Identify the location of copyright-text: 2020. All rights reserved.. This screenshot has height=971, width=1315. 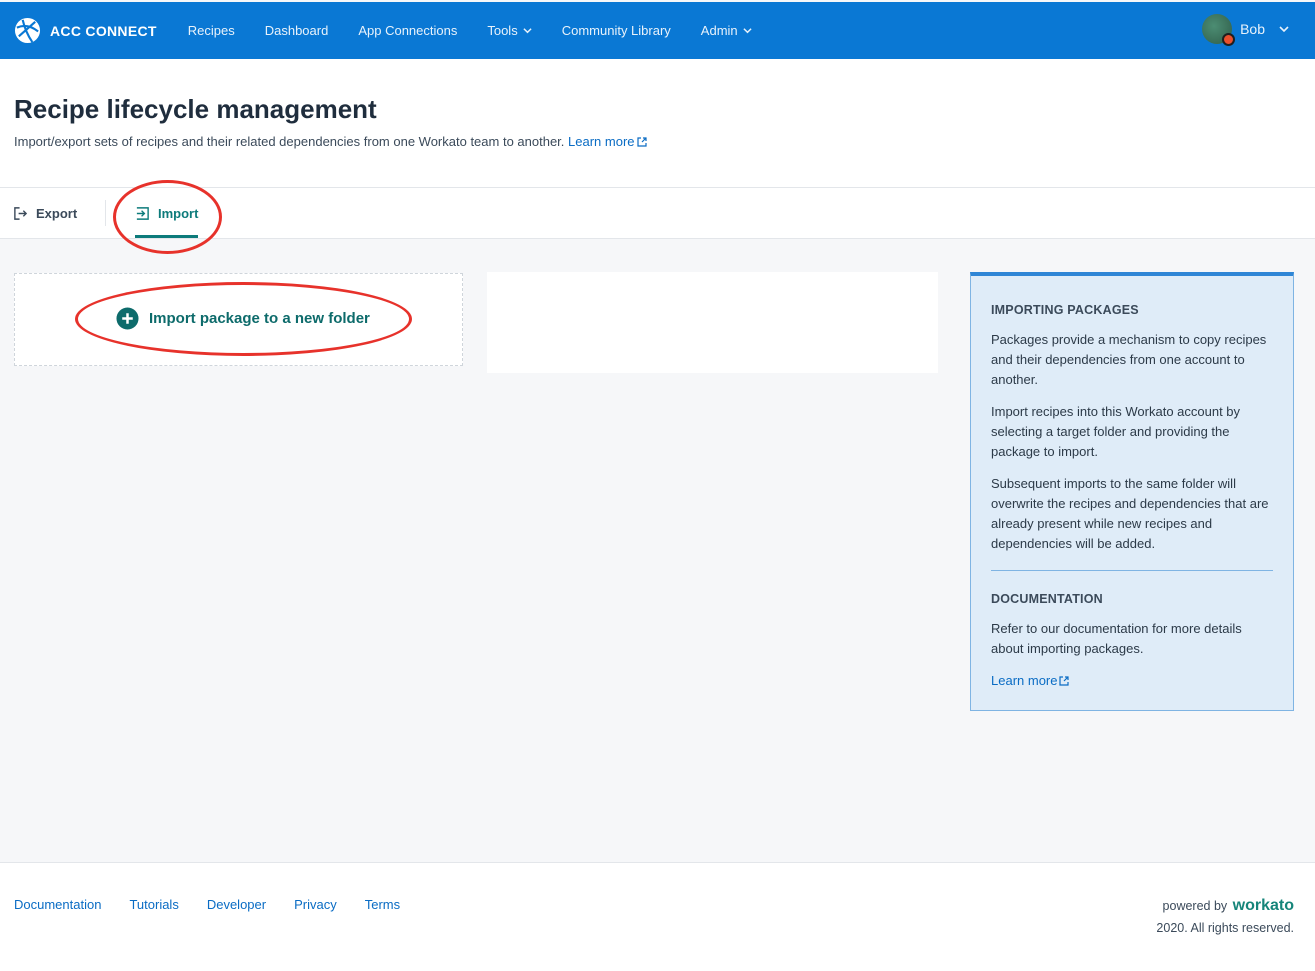
(1225, 928).